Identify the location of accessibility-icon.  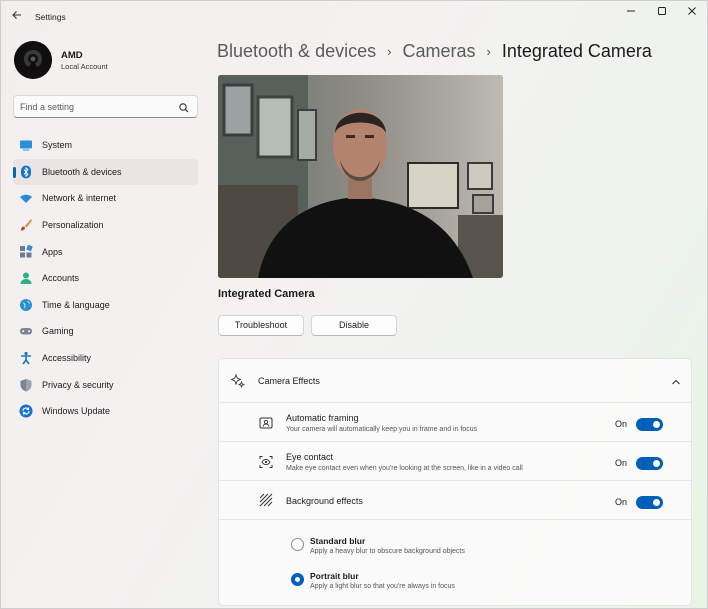
(26, 358).